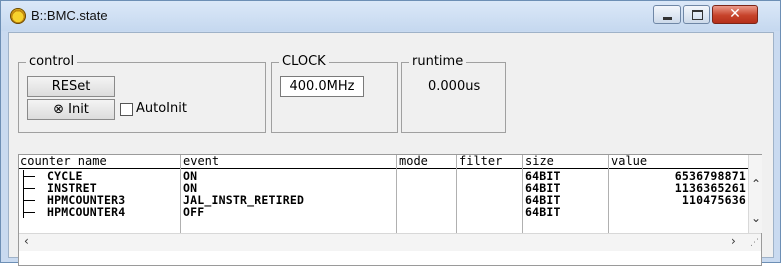 This screenshot has height=266, width=781. Describe the element at coordinates (201, 161) in the screenshot. I see `col-event: event` at that location.